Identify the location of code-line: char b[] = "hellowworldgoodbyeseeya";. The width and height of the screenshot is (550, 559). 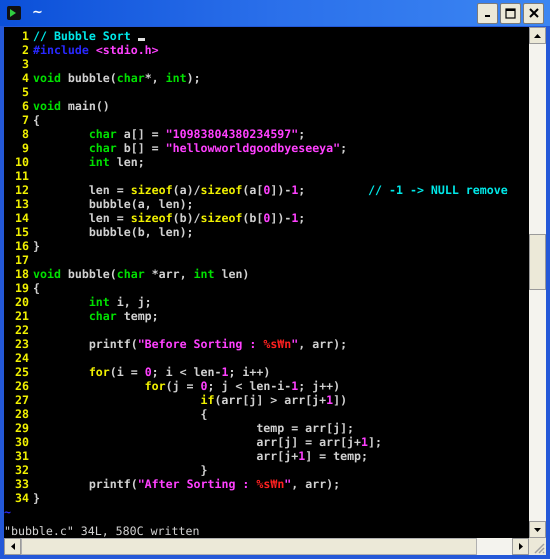
(218, 148).